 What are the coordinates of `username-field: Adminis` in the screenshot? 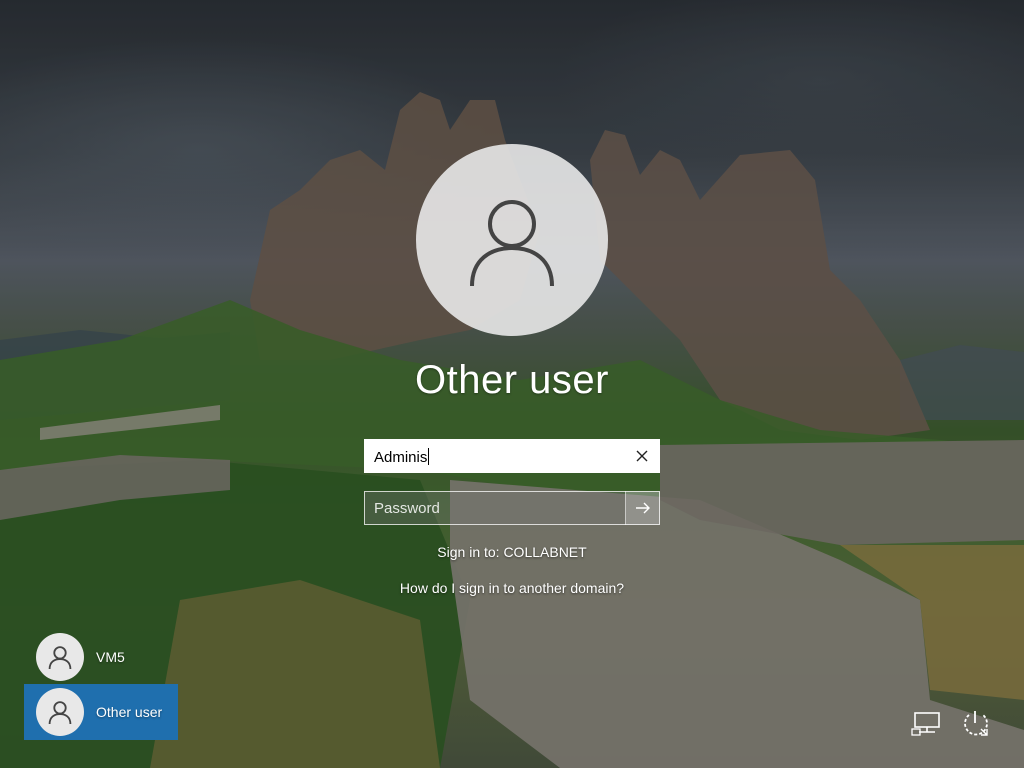 It's located at (512, 456).